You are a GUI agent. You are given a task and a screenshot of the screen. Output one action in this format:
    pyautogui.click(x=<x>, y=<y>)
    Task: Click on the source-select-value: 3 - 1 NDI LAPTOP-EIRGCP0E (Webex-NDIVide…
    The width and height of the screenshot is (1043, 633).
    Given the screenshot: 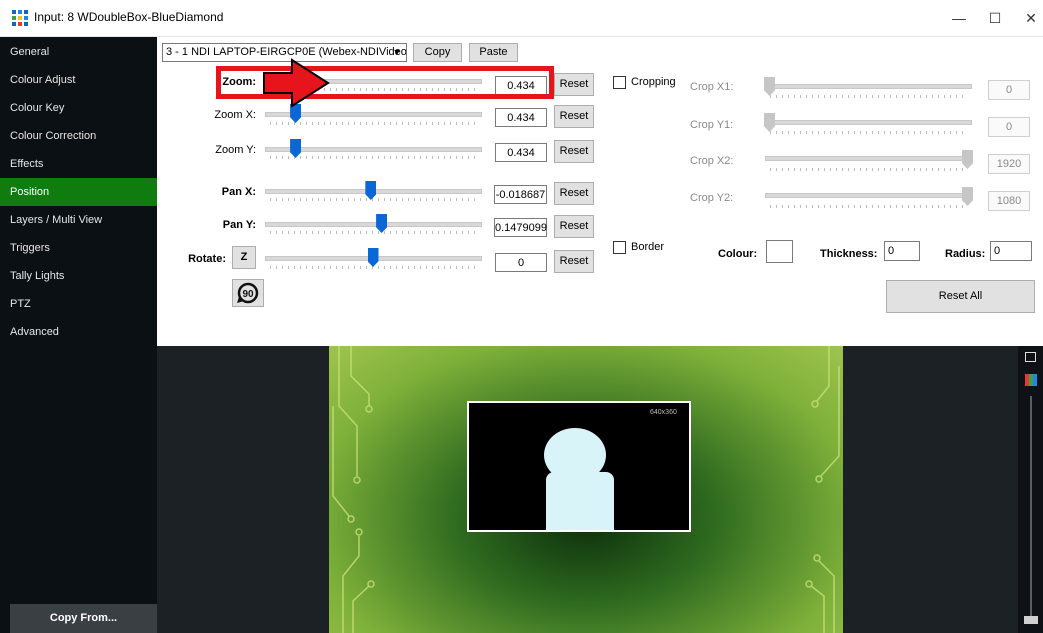 What is the action you would take?
    pyautogui.click(x=286, y=52)
    